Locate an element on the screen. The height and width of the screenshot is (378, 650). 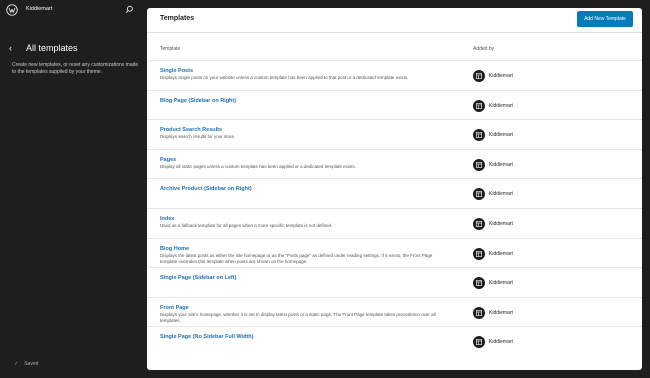
add-new-template-button: Add New Template is located at coordinates (605, 19).